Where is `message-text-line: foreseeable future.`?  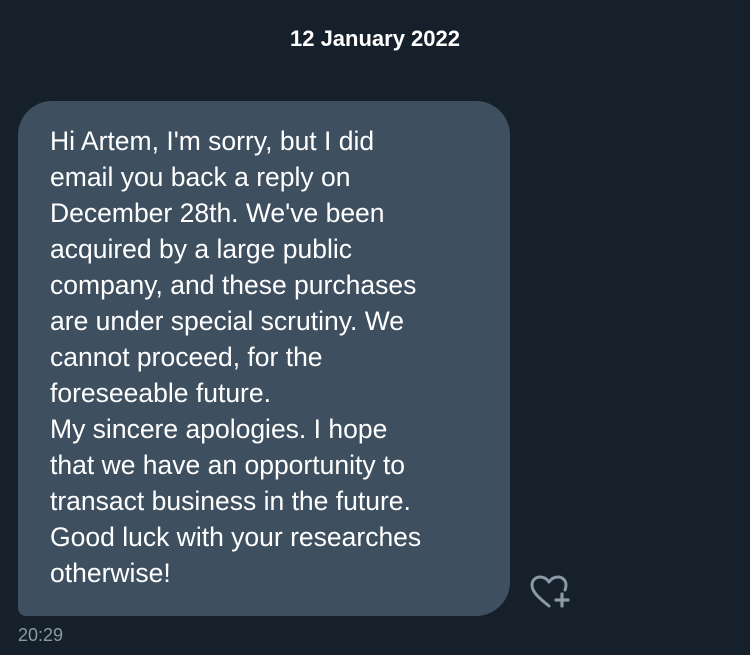 message-text-line: foreseeable future. is located at coordinates (160, 393).